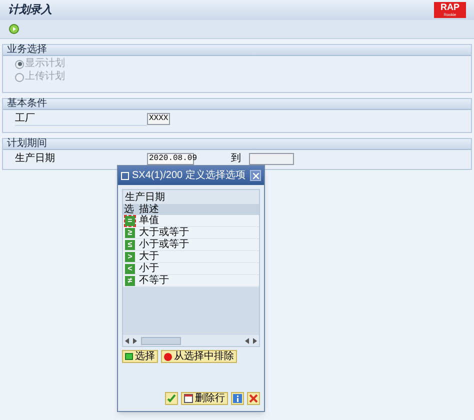 This screenshot has height=420, width=474. Describe the element at coordinates (81, 119) in the screenshot. I see `field-label: 工厂` at that location.